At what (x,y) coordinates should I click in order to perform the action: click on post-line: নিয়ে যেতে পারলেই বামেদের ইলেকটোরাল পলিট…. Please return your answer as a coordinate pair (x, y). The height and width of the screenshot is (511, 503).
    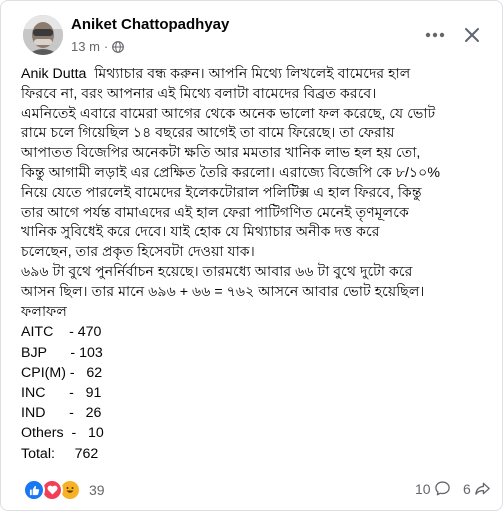
    Looking at the image, I should click on (221, 192).